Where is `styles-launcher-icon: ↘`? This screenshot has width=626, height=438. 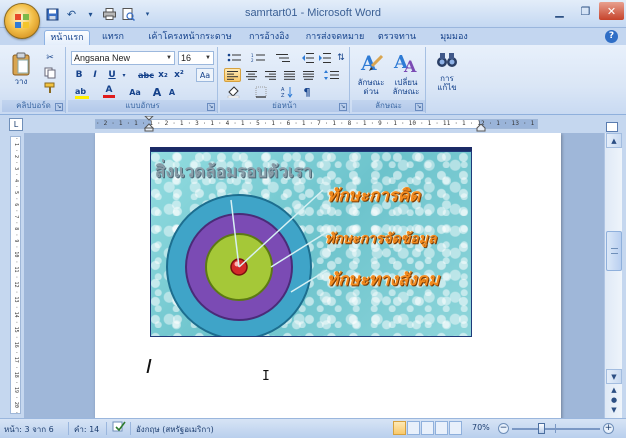
styles-launcher-icon: ↘ is located at coordinates (419, 107).